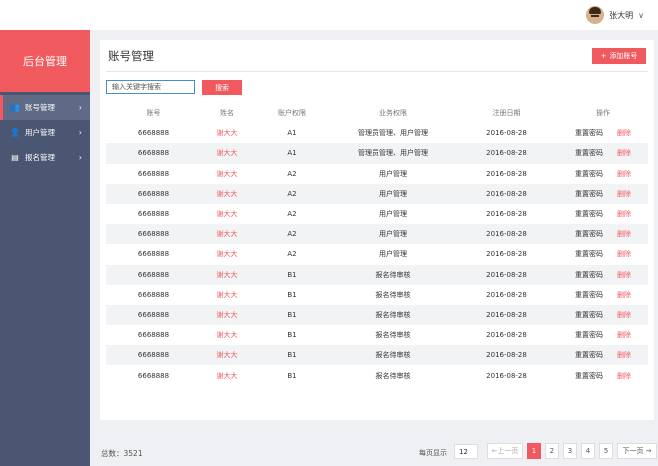  Describe the element at coordinates (292, 133) in the screenshot. I see `cell-account-permission: A1` at that location.